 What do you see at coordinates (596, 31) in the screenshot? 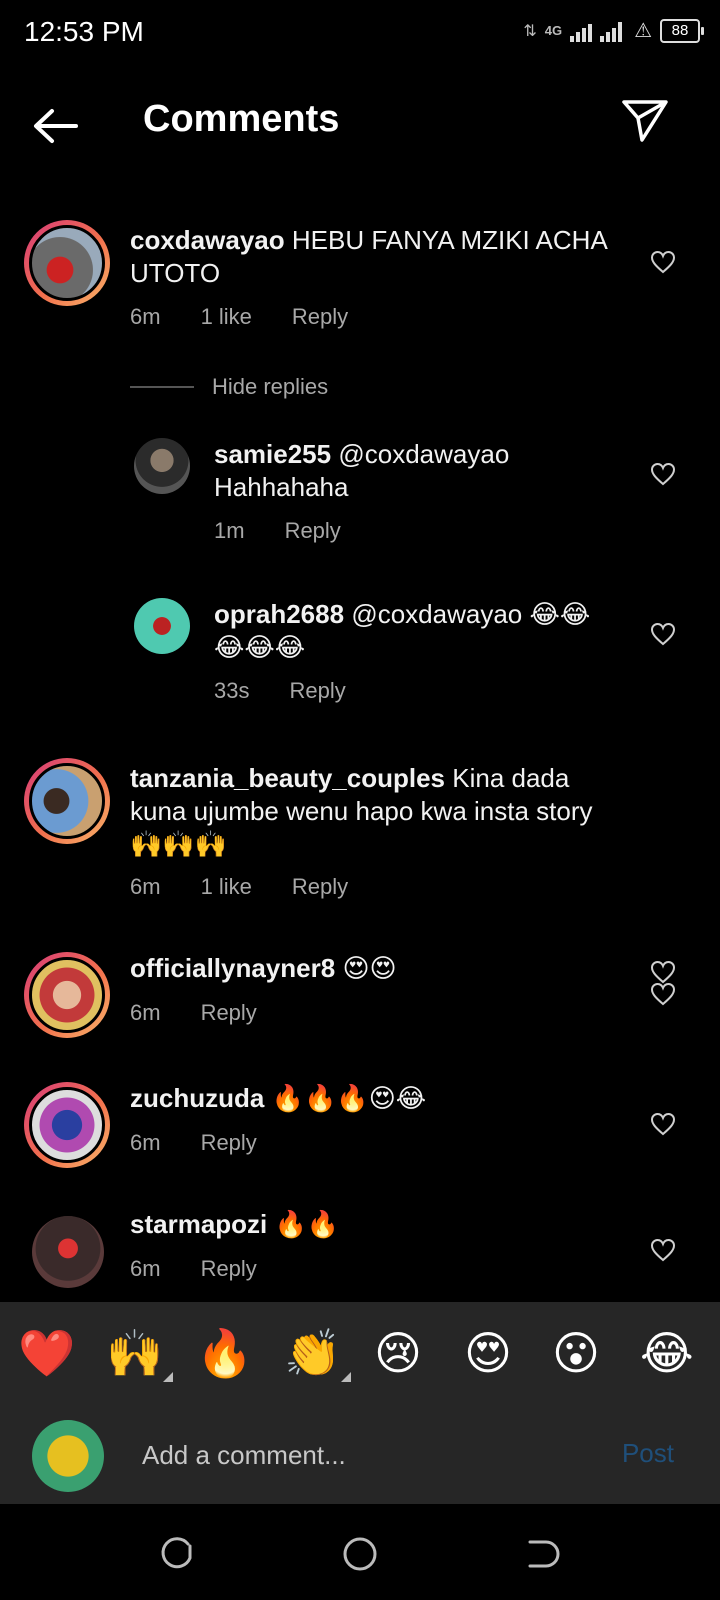
I see `signal-icon` at bounding box center [596, 31].